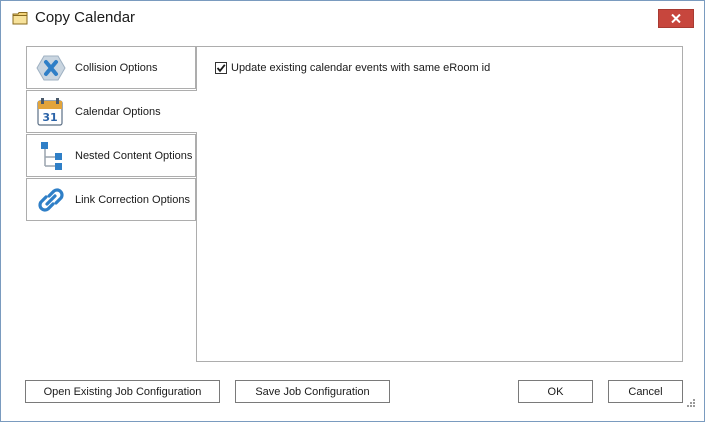 The height and width of the screenshot is (422, 705). I want to click on calendar-31-icon: 31, so click(50, 112).